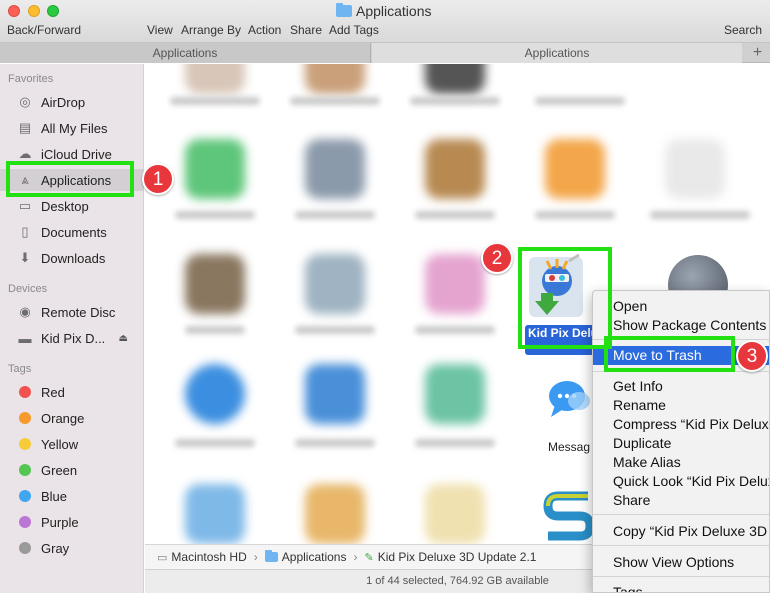  I want to click on sidebar-tag-yellow: Yellow, so click(71, 444).